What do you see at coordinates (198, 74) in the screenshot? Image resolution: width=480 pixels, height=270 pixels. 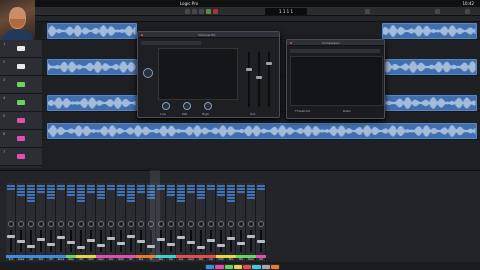 I see `eq-display` at bounding box center [198, 74].